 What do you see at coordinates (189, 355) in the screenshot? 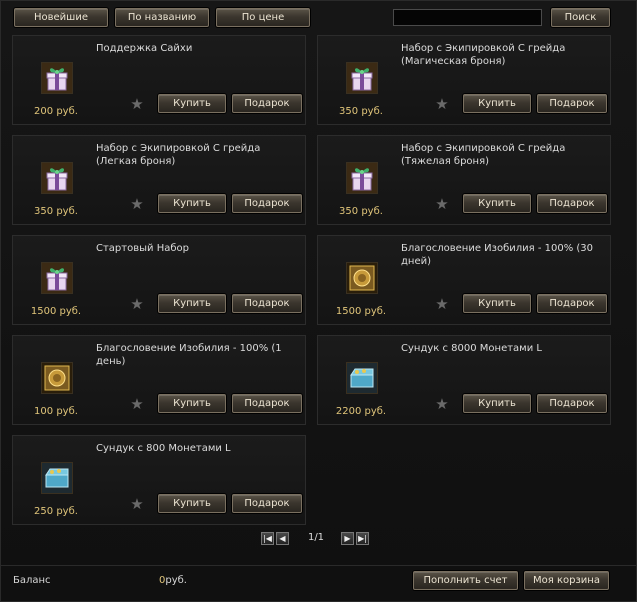
I see `product-title: Благословение Изобилия - 100% (1 день)` at bounding box center [189, 355].